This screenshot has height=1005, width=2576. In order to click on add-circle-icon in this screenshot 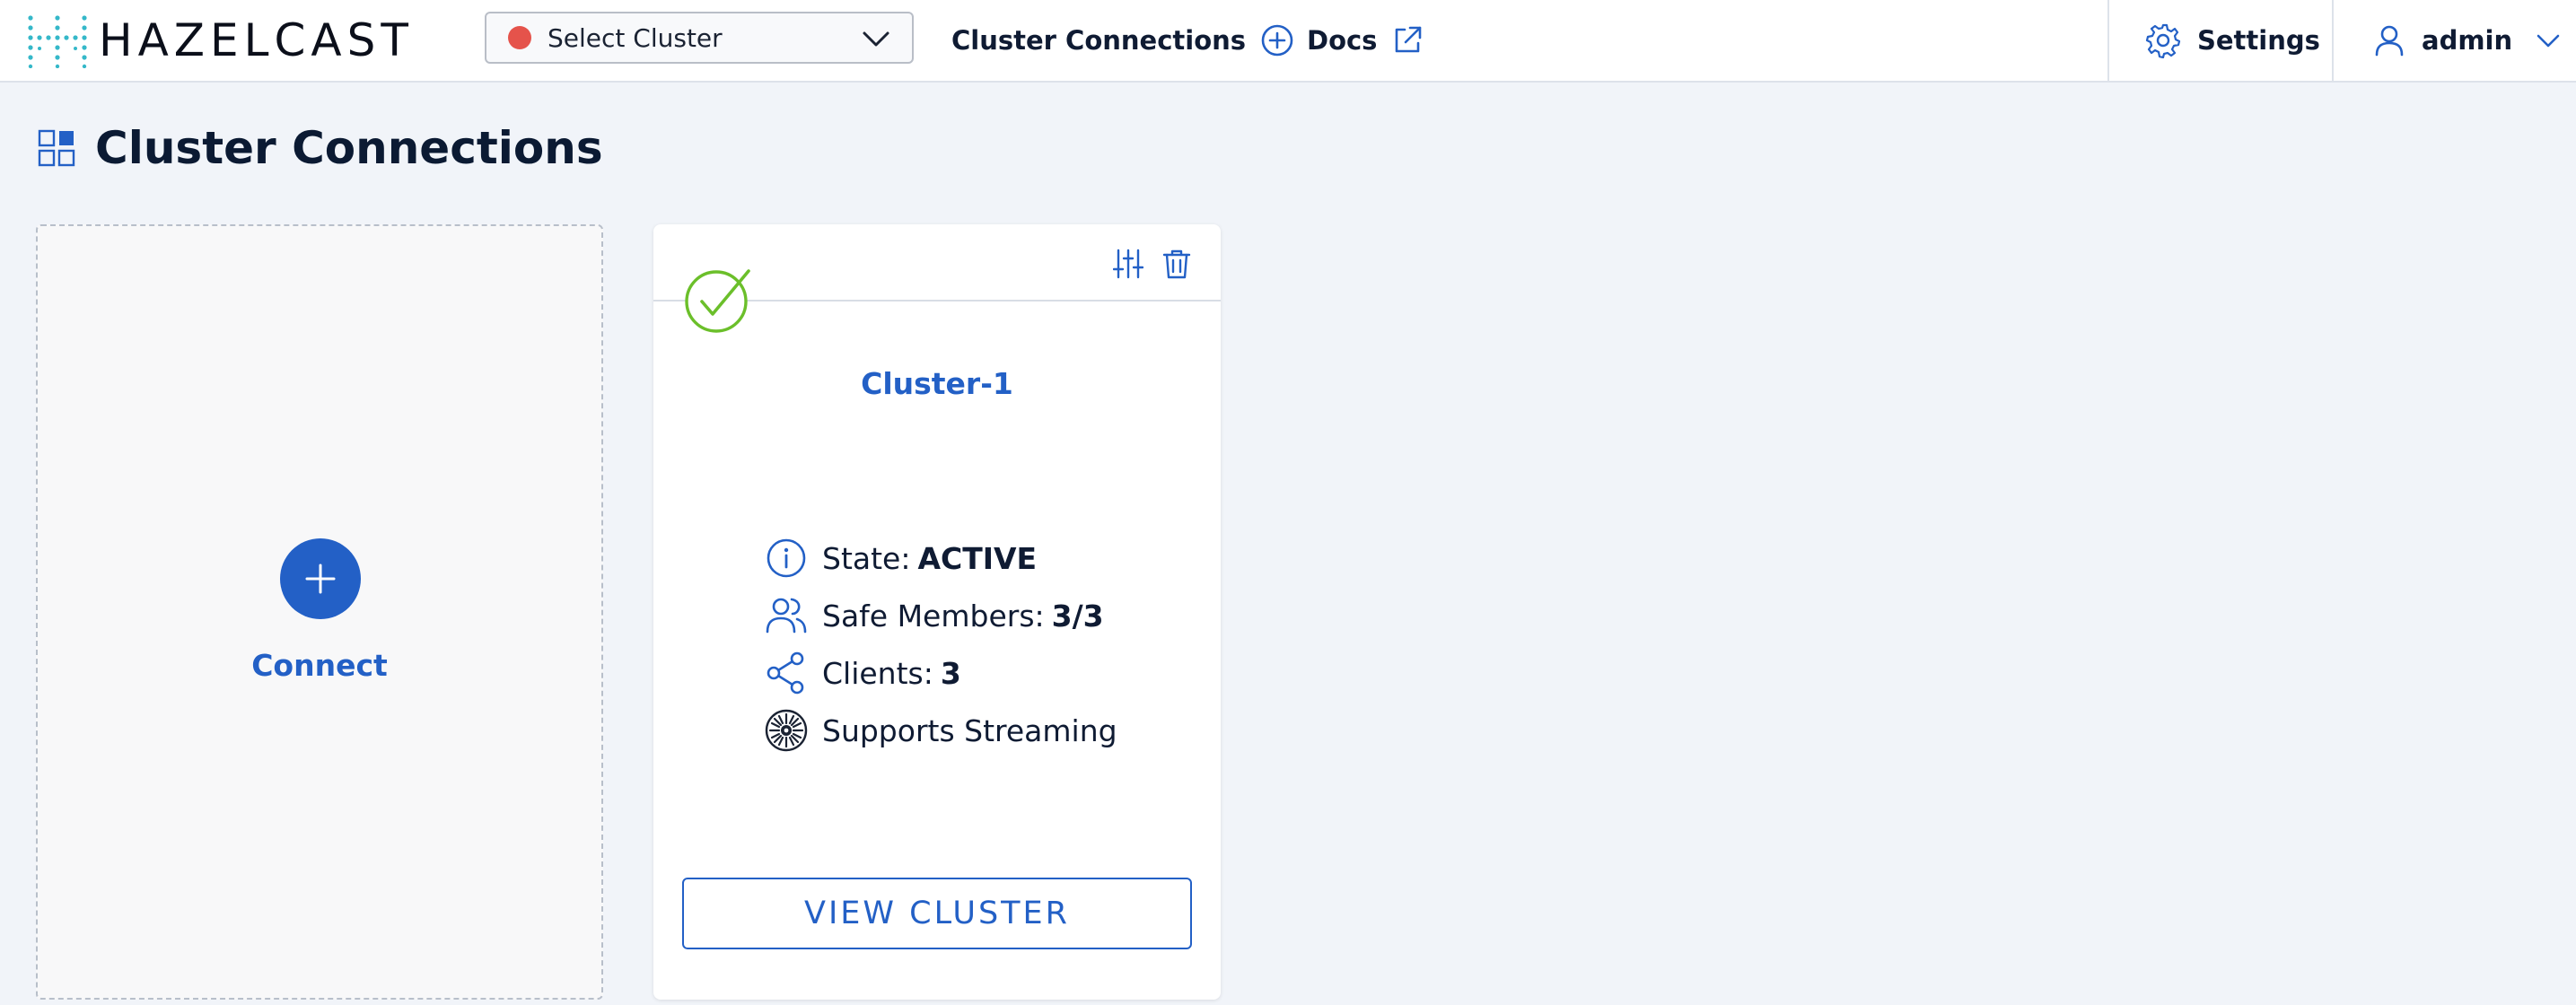, I will do `click(1277, 40)`.